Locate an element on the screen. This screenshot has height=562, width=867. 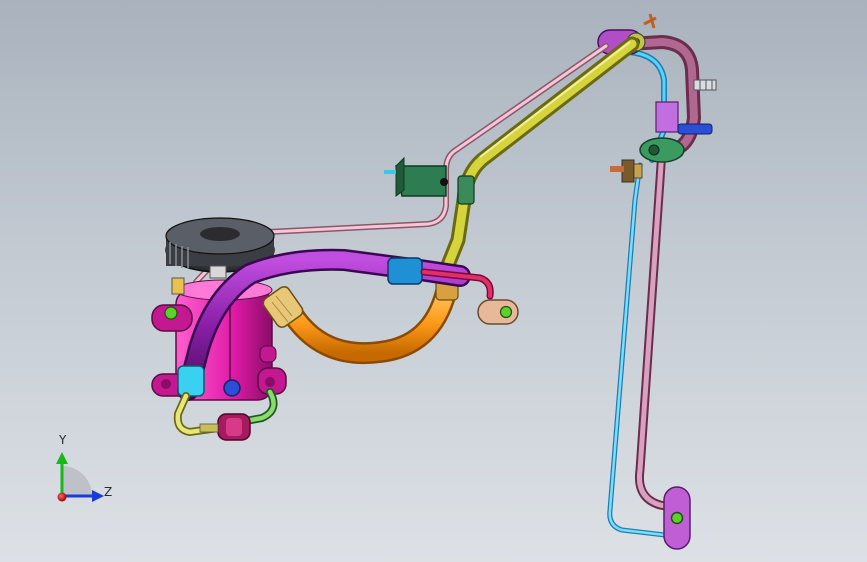
y-axis-label: Y is located at coordinates (63, 440).